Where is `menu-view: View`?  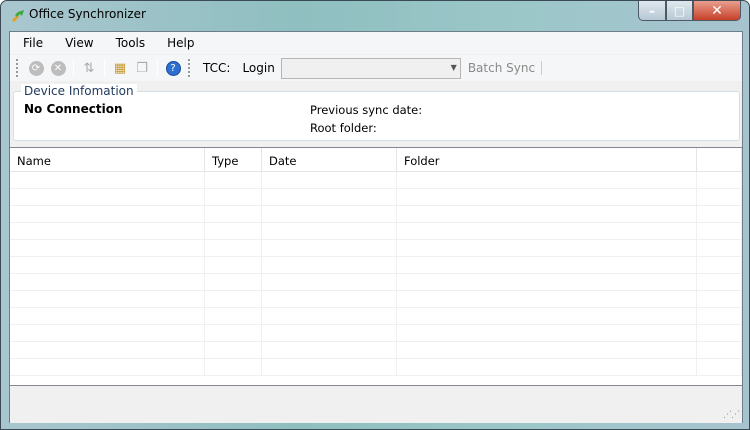 menu-view: View is located at coordinates (79, 43).